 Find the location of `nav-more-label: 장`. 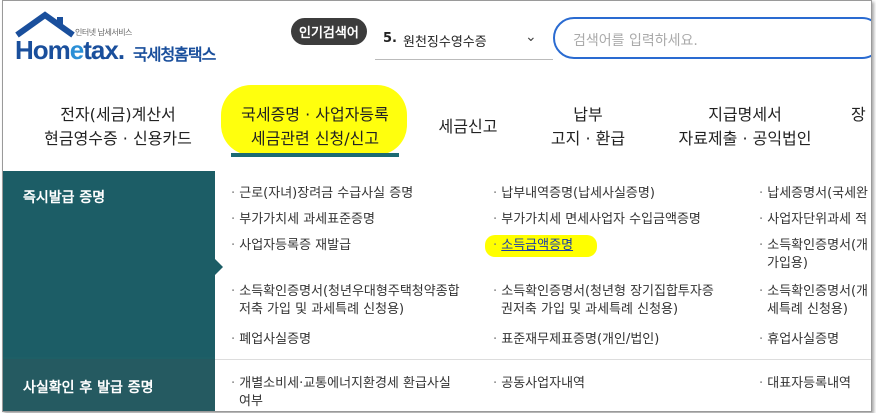

nav-more-label: 장 is located at coordinates (858, 114).